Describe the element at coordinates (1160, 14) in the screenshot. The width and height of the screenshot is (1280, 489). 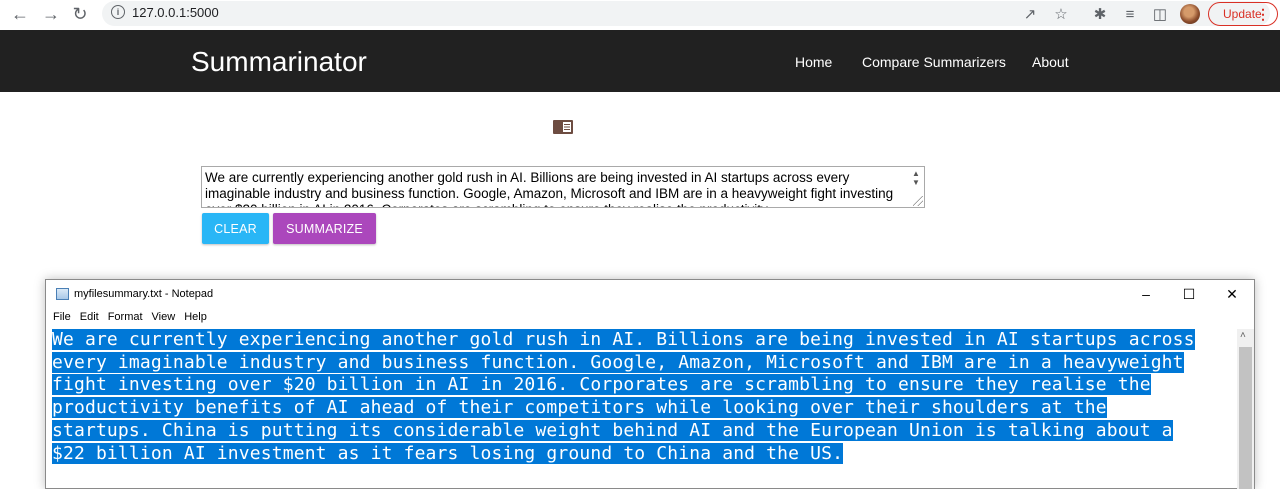
I see `side-panel-icon: ◫` at that location.